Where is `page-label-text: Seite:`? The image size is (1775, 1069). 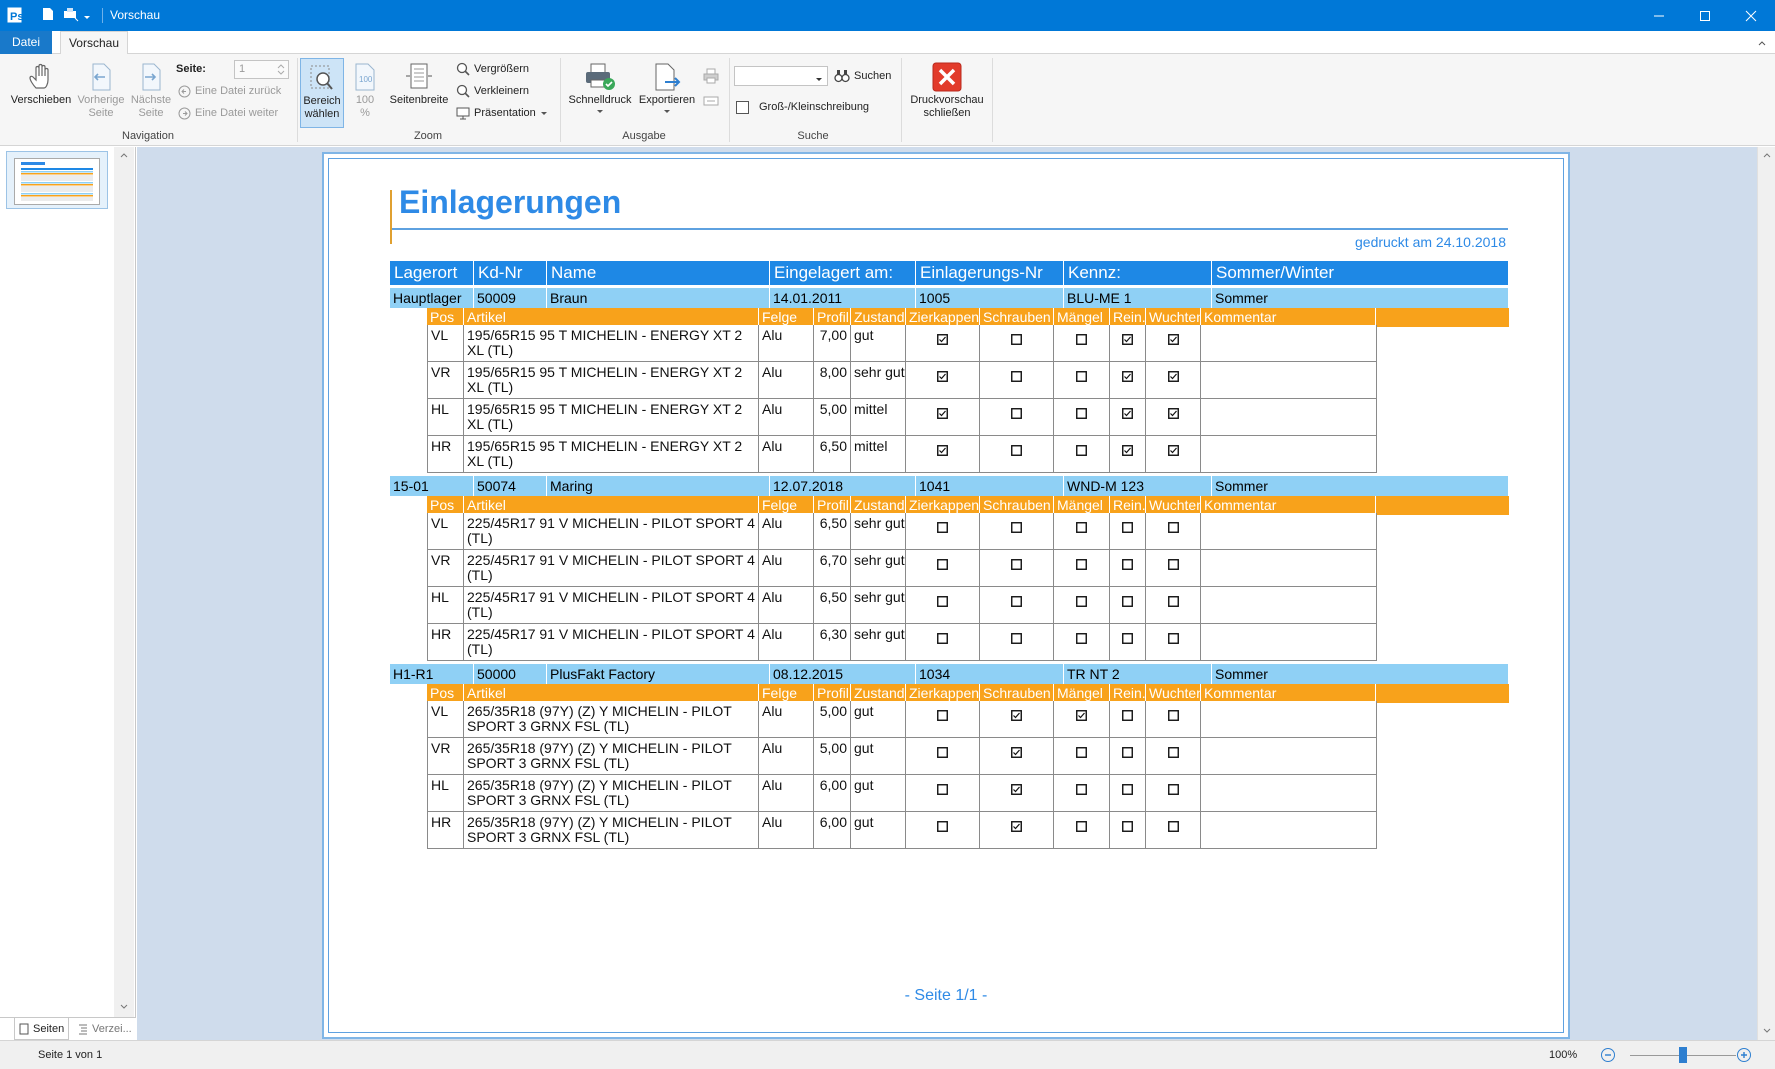 page-label-text: Seite: is located at coordinates (191, 69).